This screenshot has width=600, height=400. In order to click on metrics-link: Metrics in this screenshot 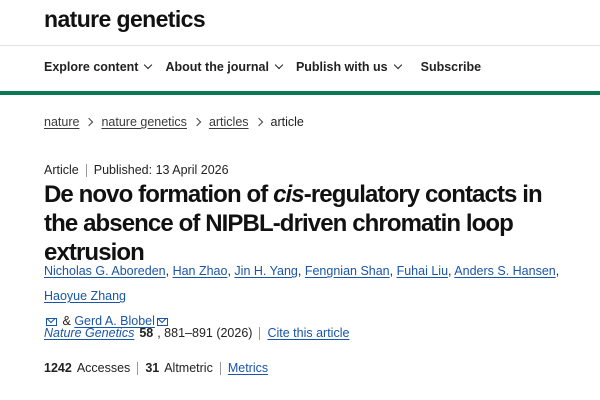, I will do `click(248, 368)`.